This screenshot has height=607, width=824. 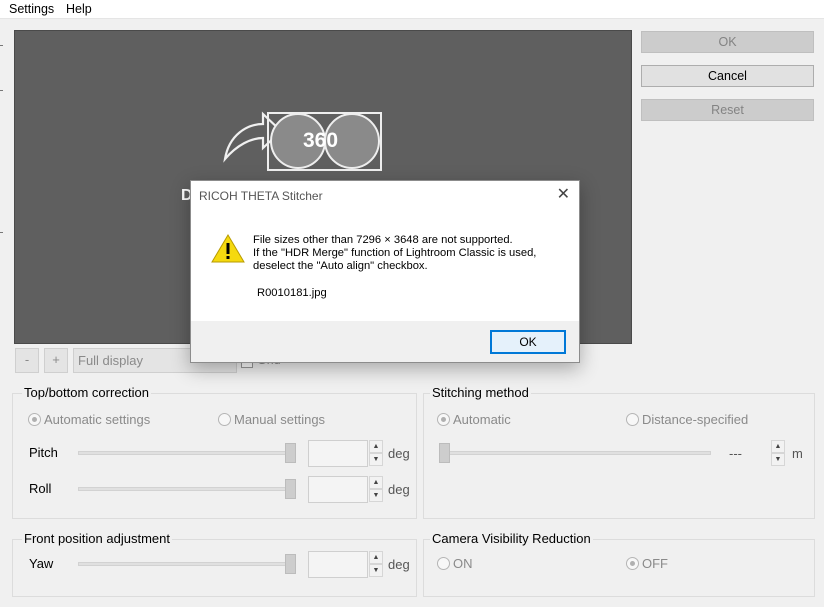 I want to click on distance-spinner: ▲ ▼, so click(x=778, y=453).